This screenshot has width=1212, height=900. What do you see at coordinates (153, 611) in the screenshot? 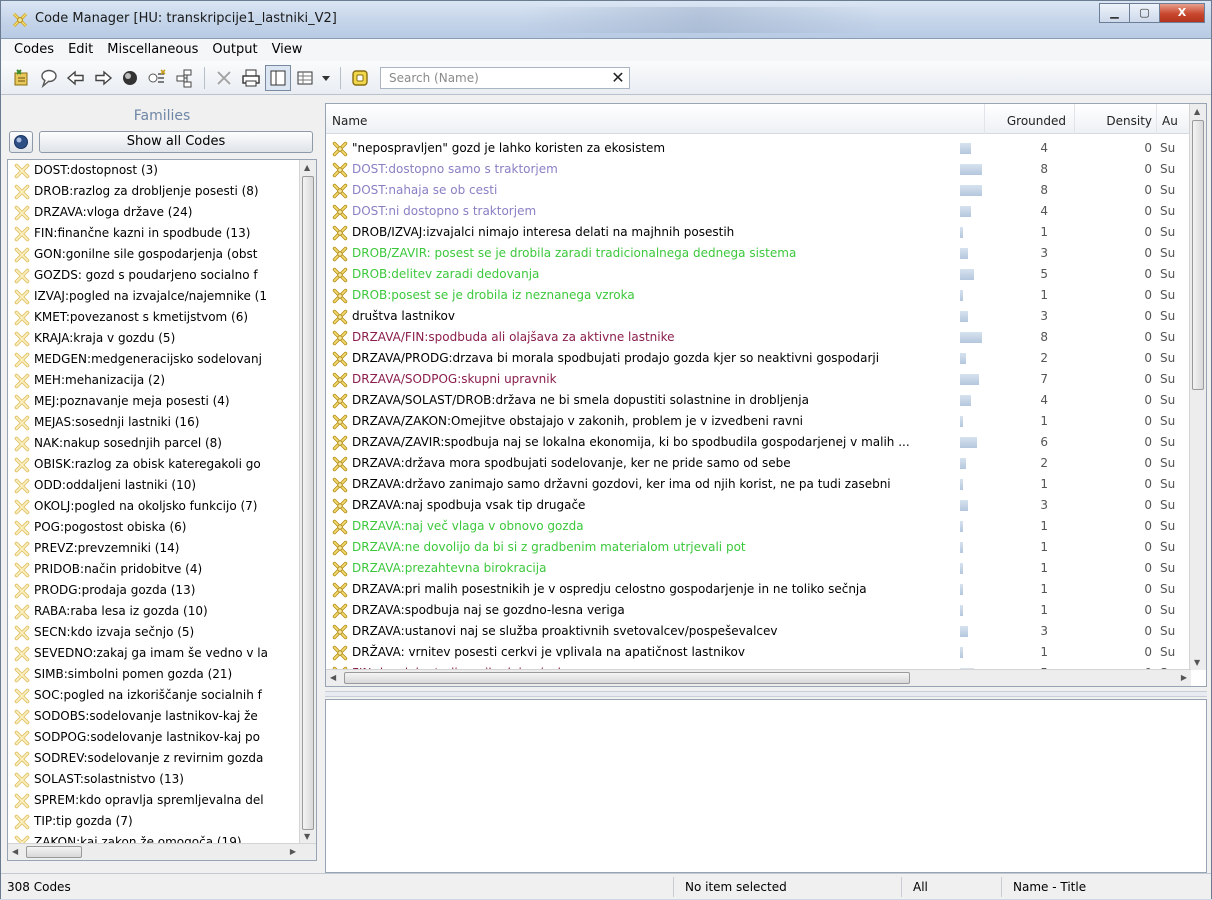
I see `family-item: RABA:raba lesa iz gozda (10)` at bounding box center [153, 611].